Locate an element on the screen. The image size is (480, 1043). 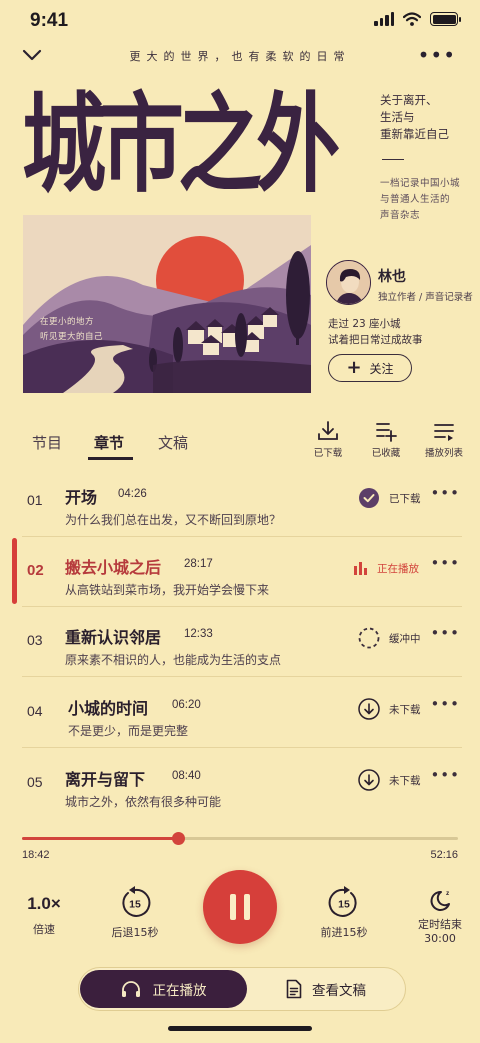
chapter-duration: 06:20 is located at coordinates (186, 705).